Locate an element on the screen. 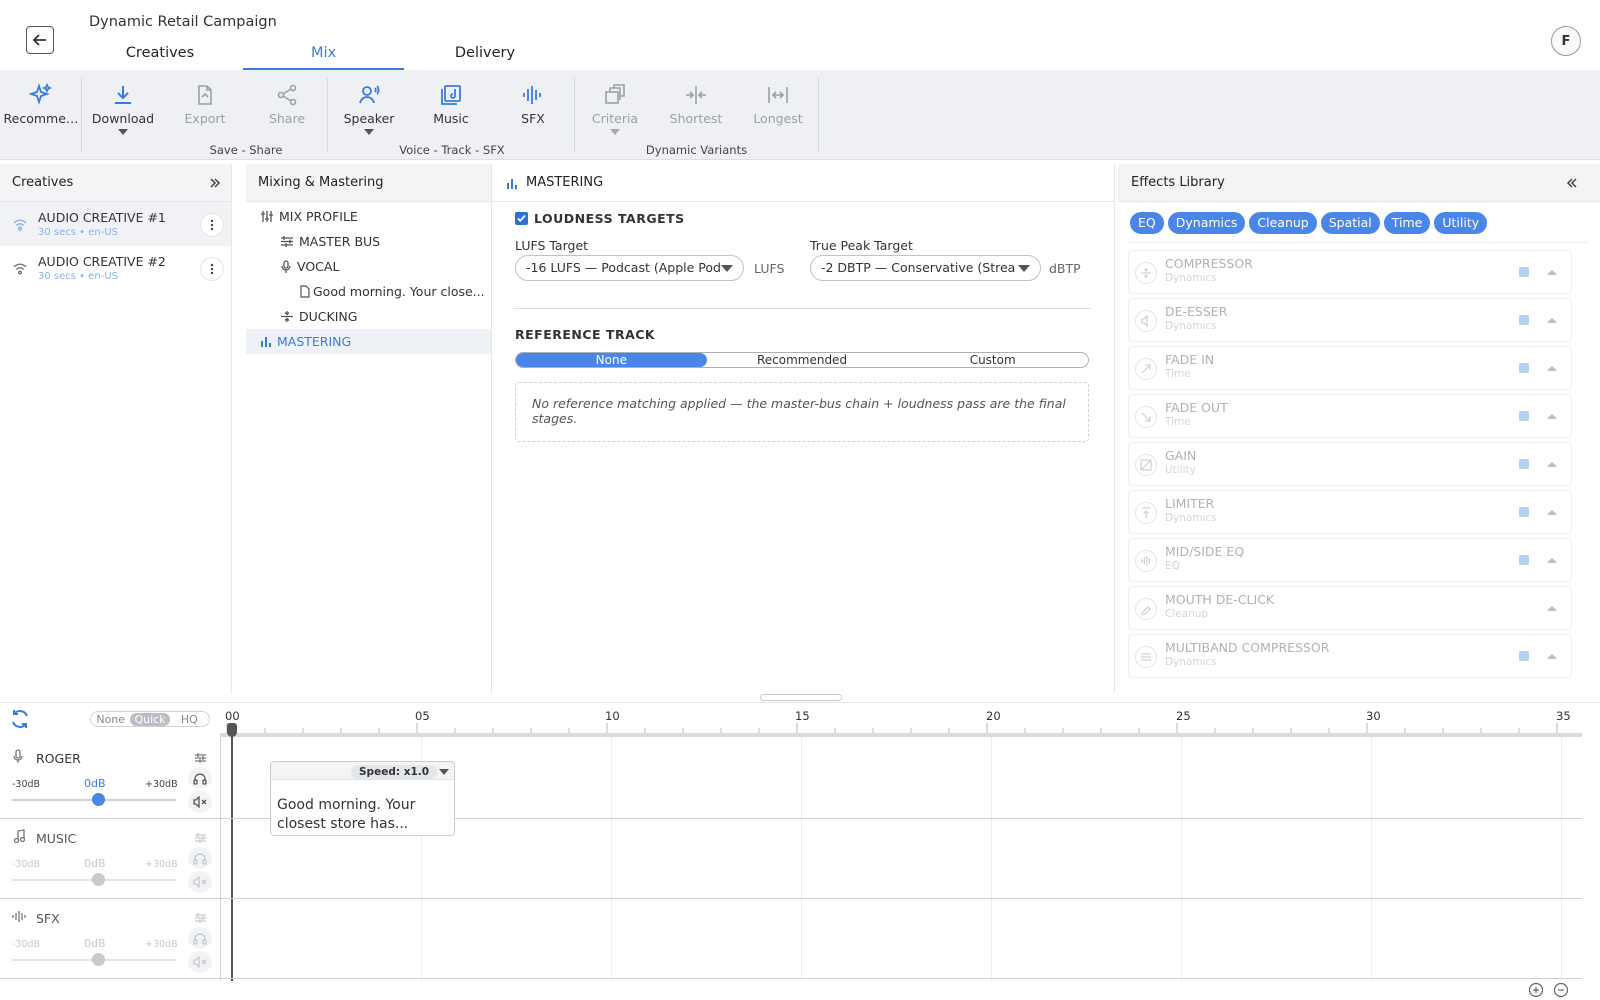  quality-quick: Quick is located at coordinates (150, 719).